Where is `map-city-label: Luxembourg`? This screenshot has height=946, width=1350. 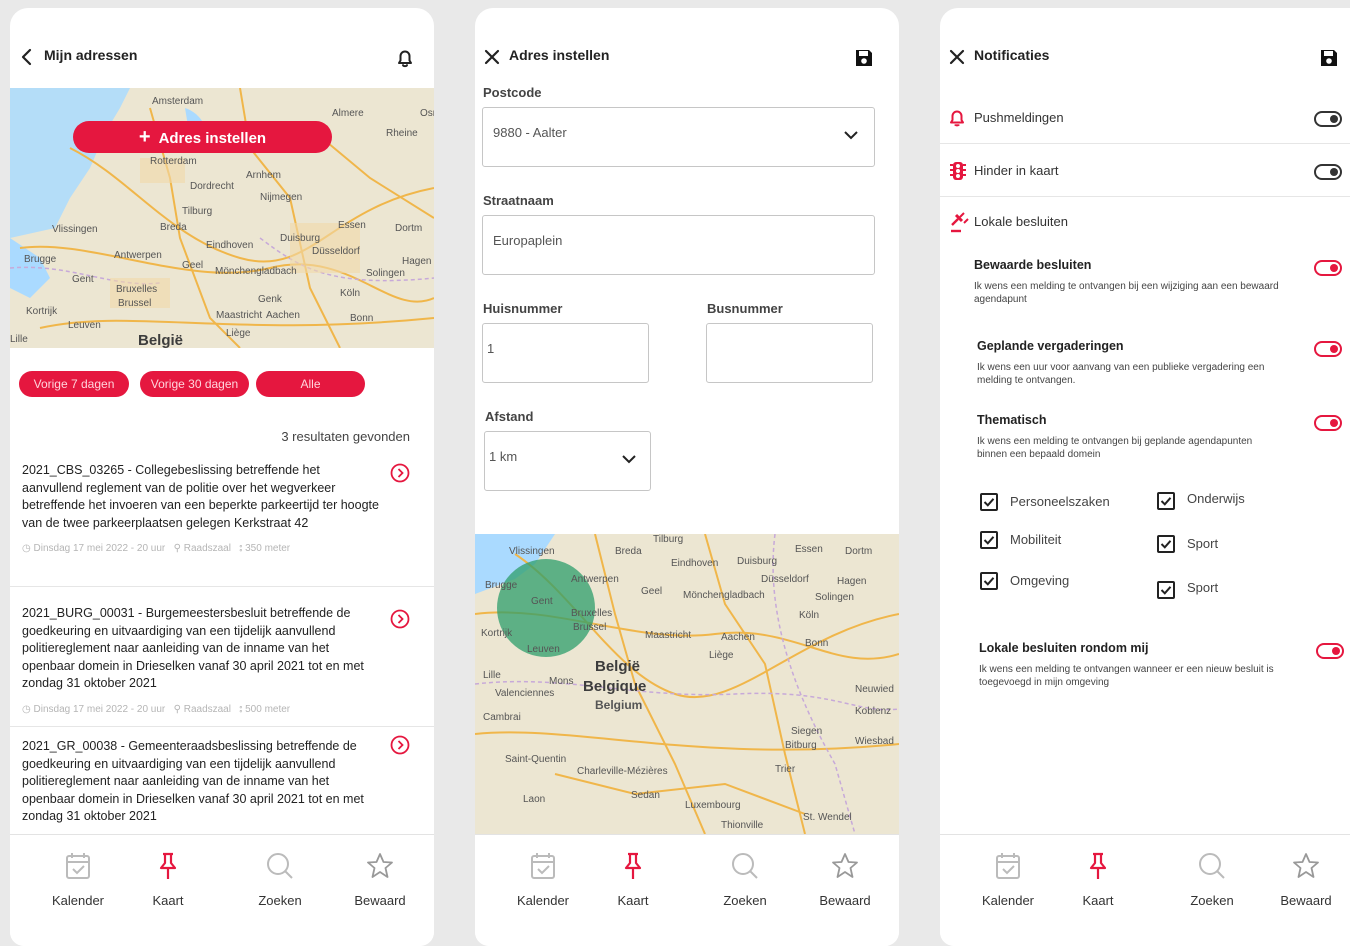 map-city-label: Luxembourg is located at coordinates (713, 805).